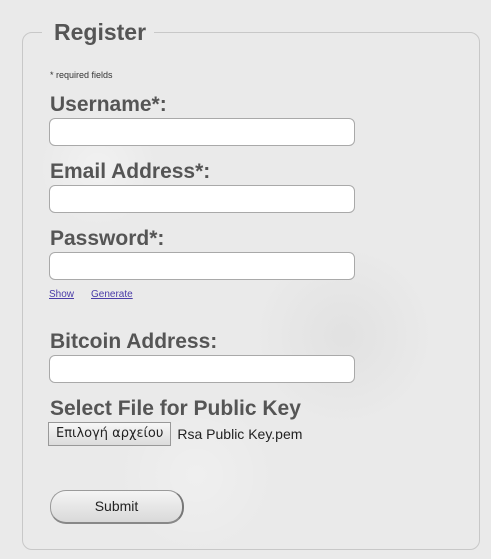  Describe the element at coordinates (110, 434) in the screenshot. I see `choose-file-button: Επιλογή αρχείου` at that location.